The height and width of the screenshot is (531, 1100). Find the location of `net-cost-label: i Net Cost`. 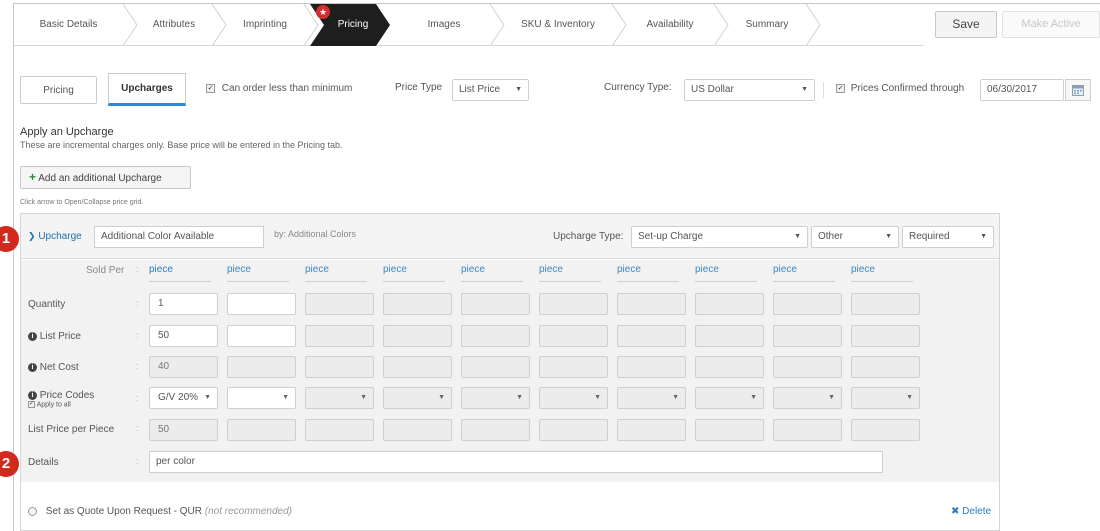

net-cost-label: i Net Cost is located at coordinates (53, 367).